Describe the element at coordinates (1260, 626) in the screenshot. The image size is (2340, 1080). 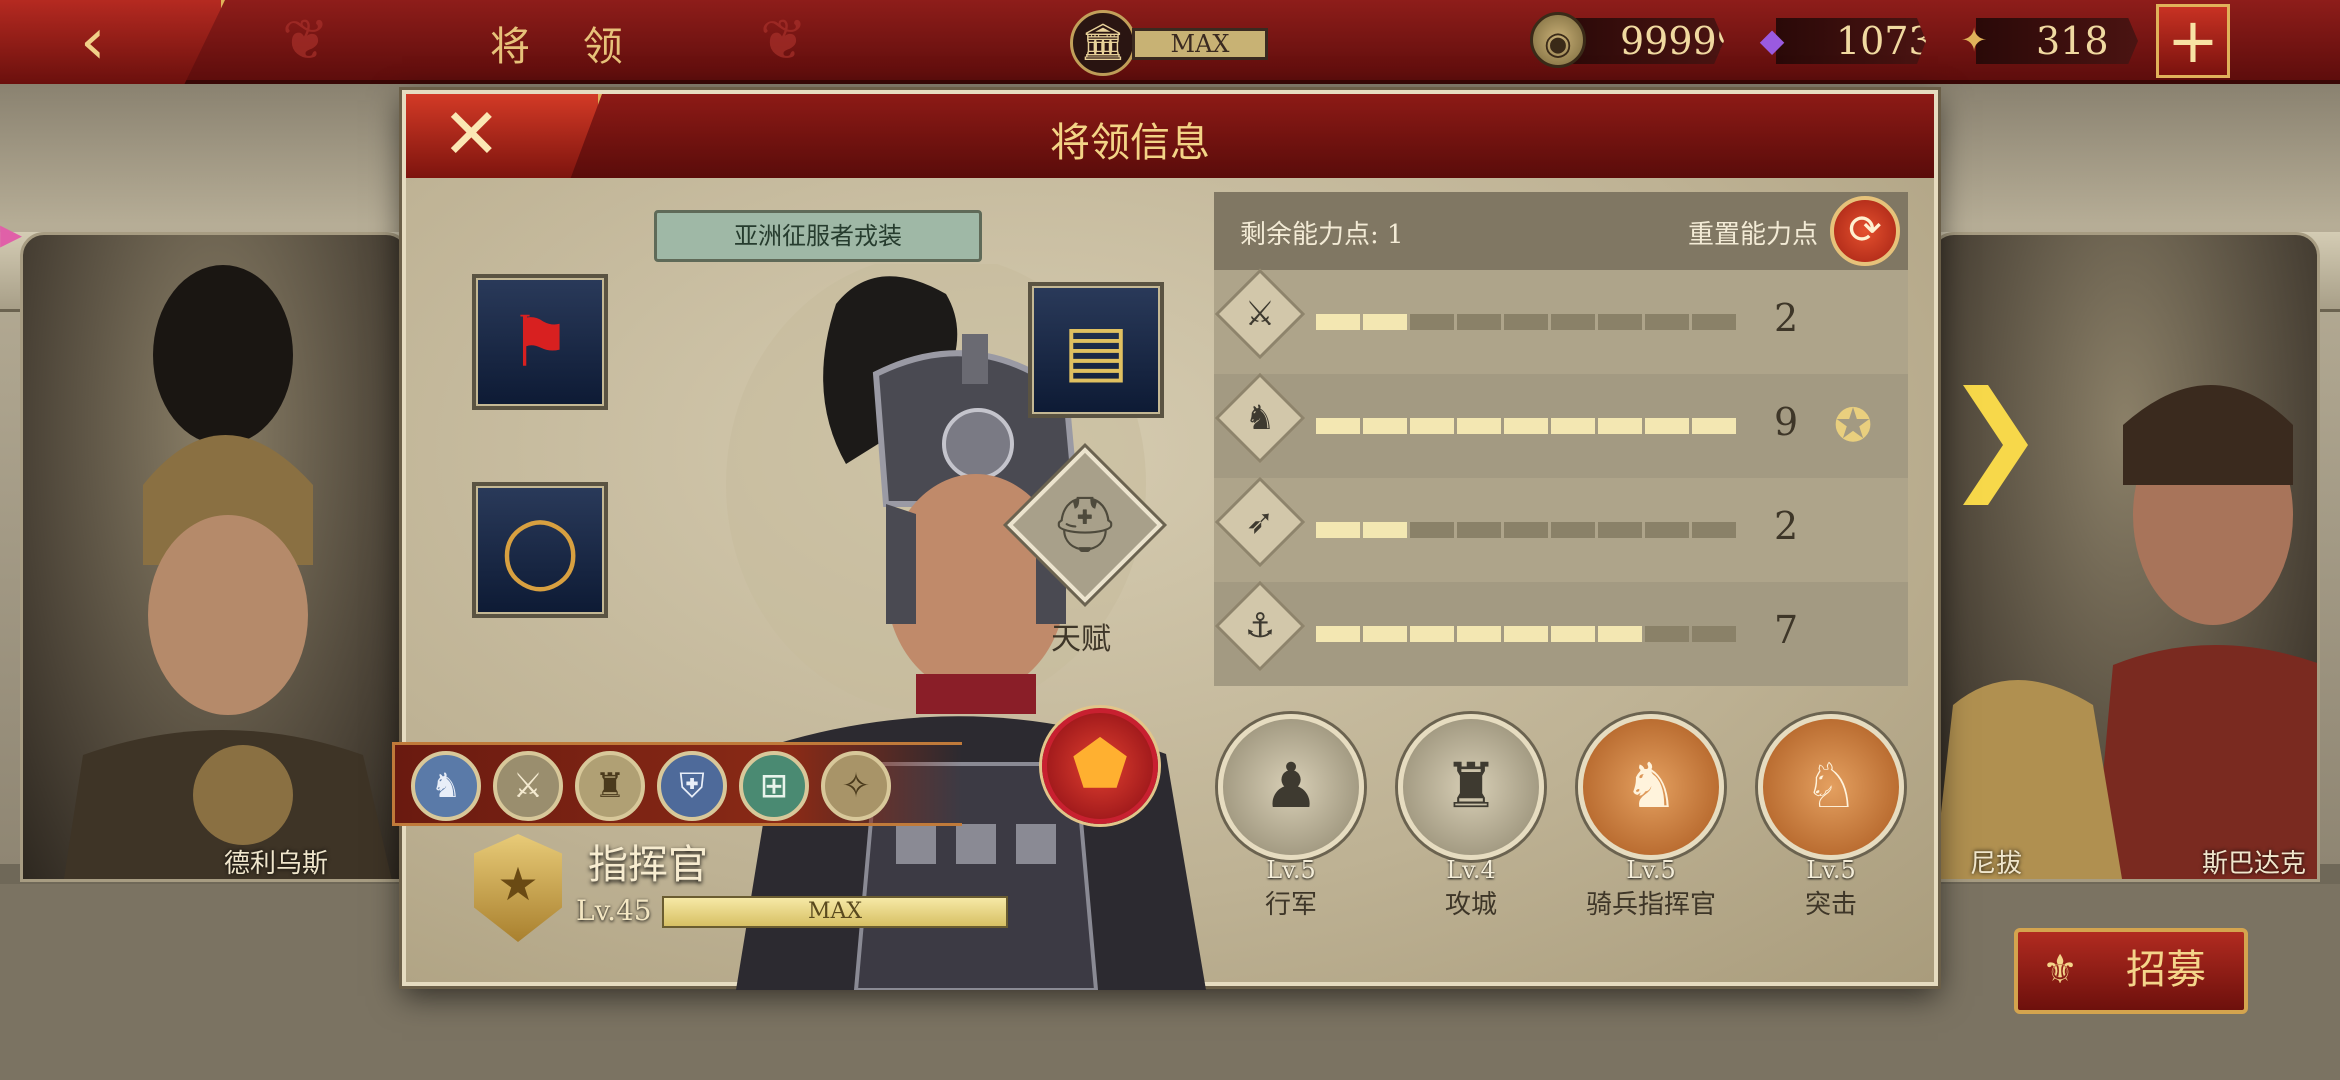
I see `anchor-icon: ⚓` at that location.